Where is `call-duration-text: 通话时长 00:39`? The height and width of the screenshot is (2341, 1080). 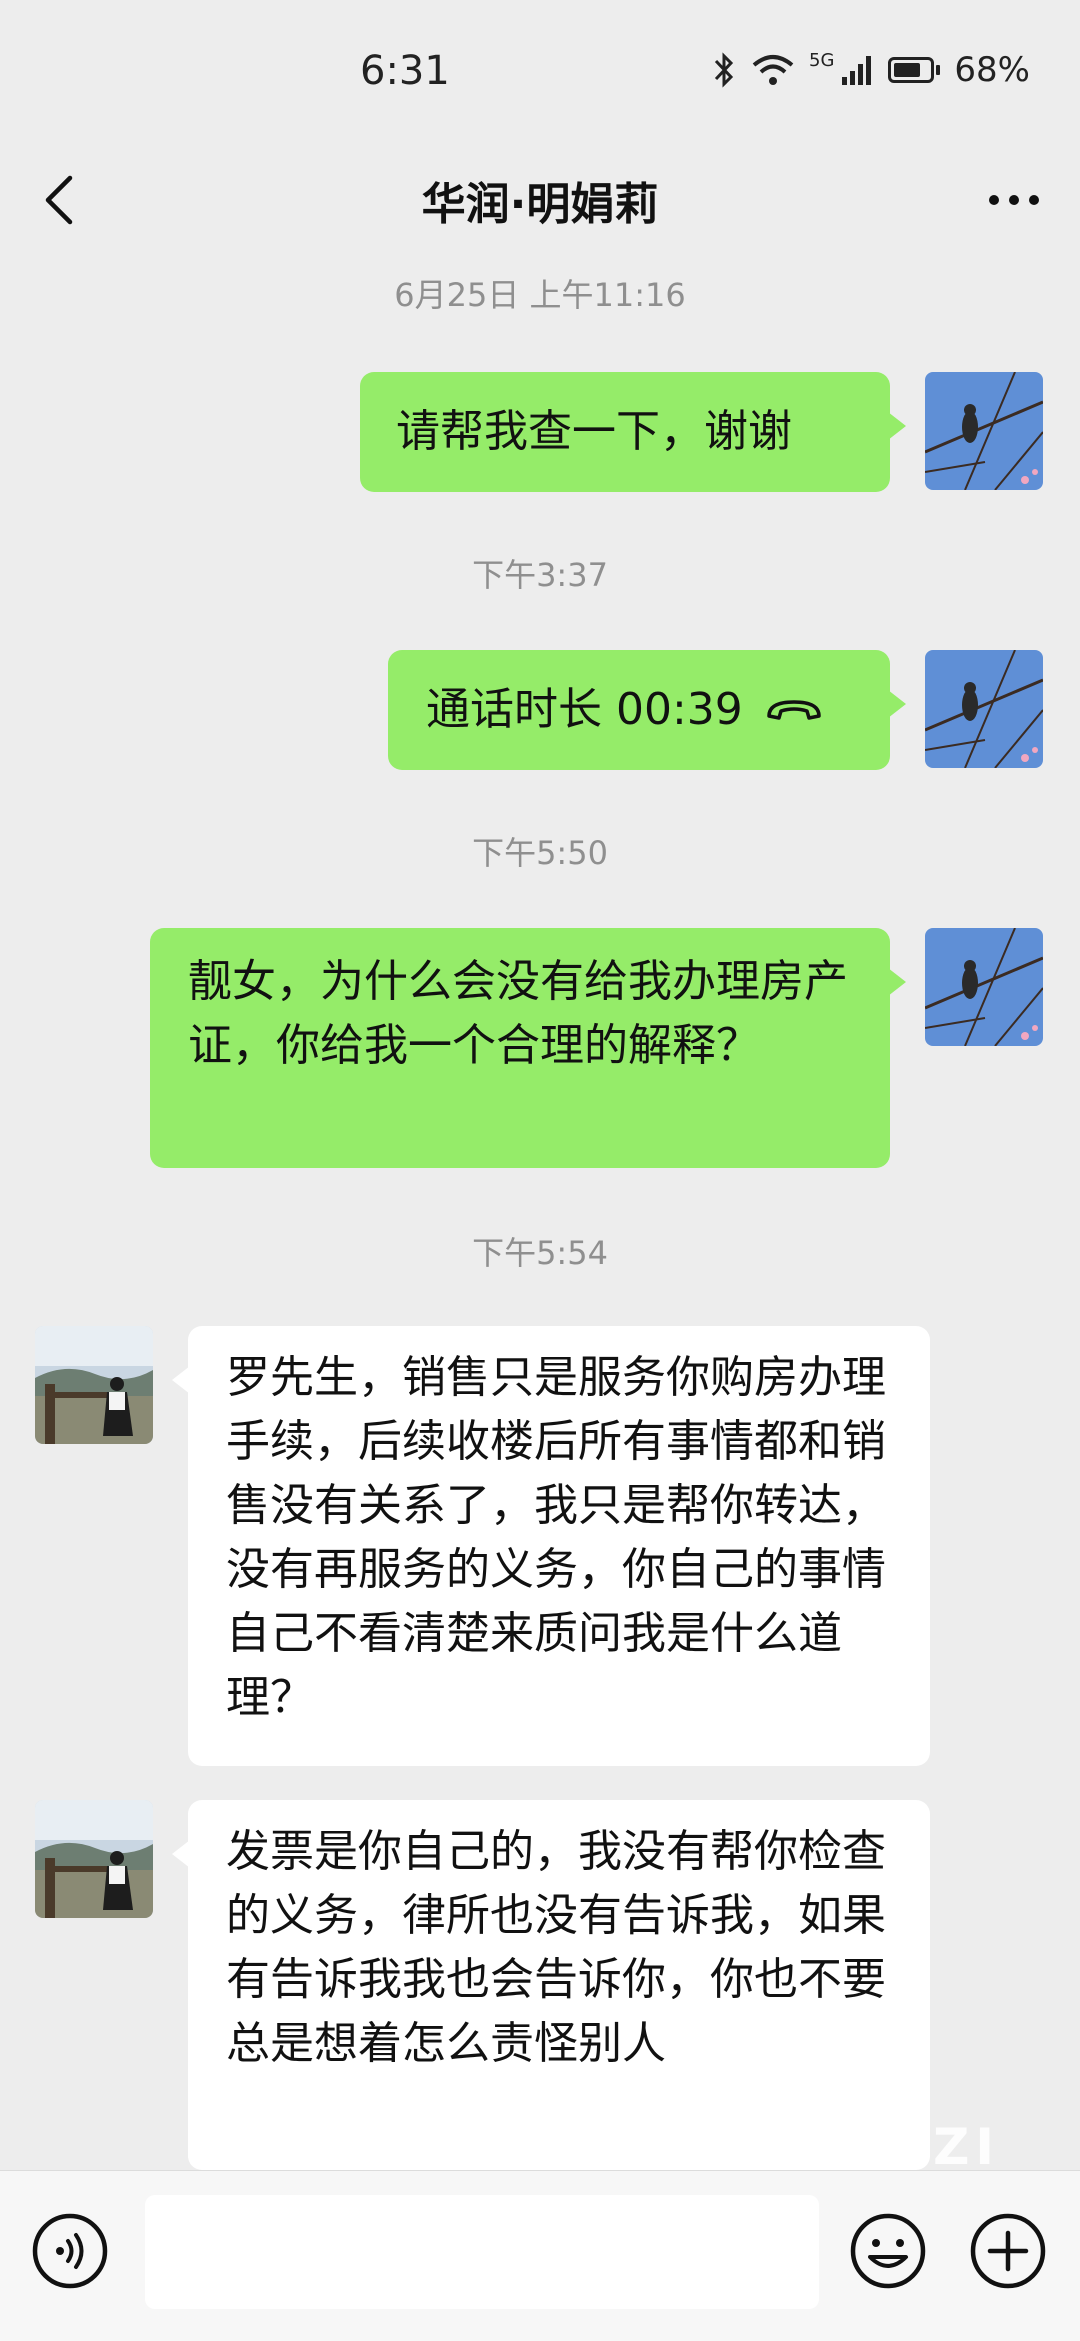 call-duration-text: 通话时长 00:39 is located at coordinates (584, 709).